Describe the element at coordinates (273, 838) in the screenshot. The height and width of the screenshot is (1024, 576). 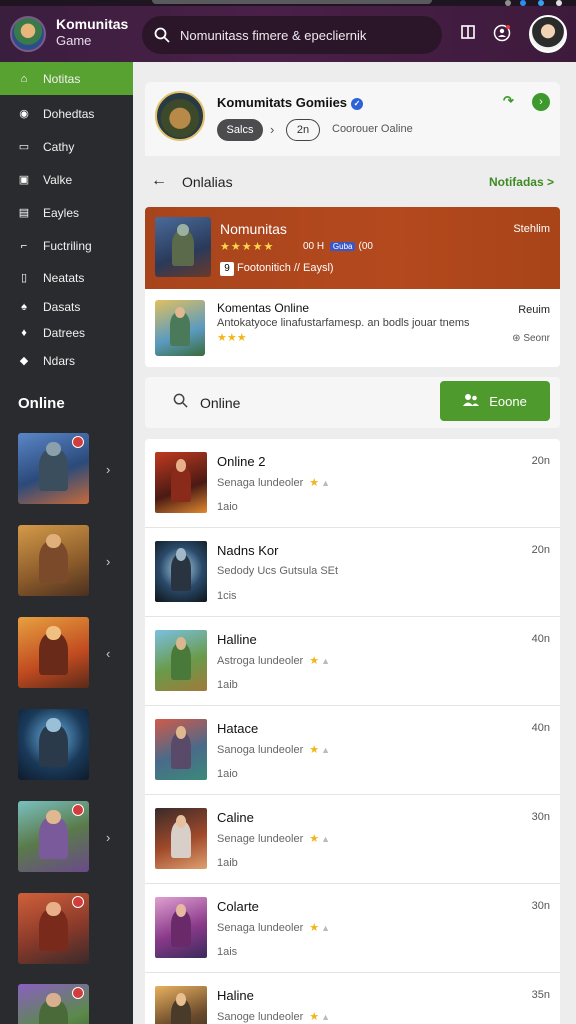
I see `list-item-subtitle: Senage lundeoler ★ ▲` at that location.